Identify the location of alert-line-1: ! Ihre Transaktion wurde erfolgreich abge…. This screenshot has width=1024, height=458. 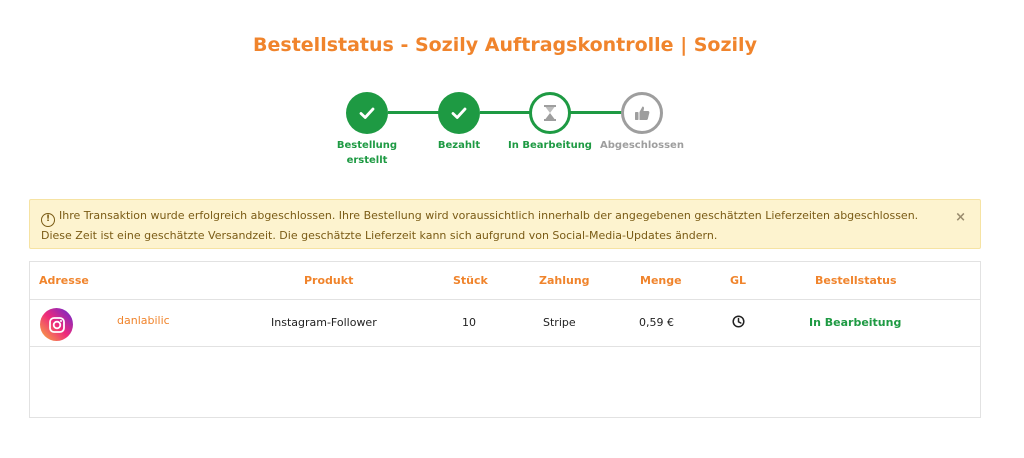
(490, 217).